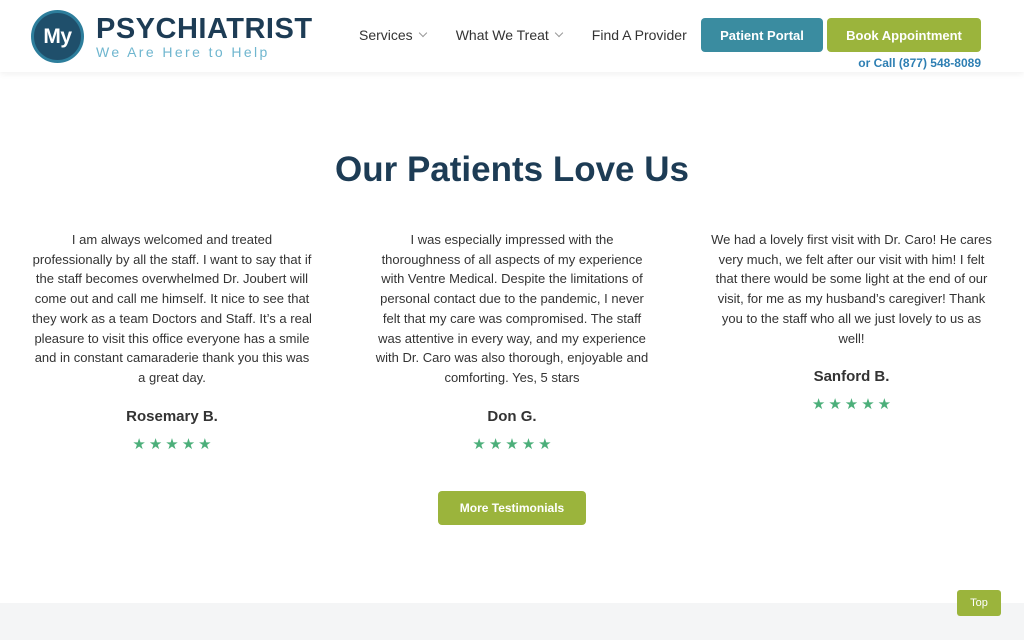 The image size is (1024, 640). Describe the element at coordinates (386, 35) in the screenshot. I see `nav-item-label: Services` at that location.